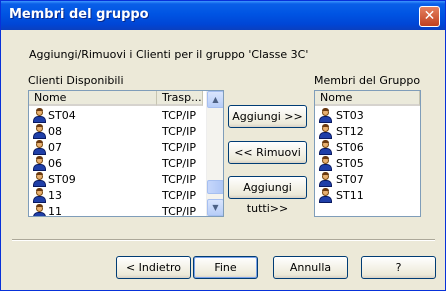 The height and width of the screenshot is (291, 446). I want to click on footer-divider, so click(223, 240).